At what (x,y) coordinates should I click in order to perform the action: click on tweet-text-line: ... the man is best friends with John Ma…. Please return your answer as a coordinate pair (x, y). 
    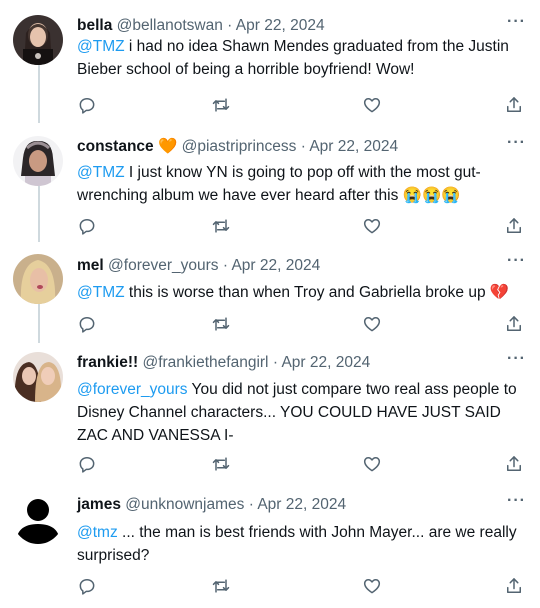
    Looking at the image, I should click on (319, 532).